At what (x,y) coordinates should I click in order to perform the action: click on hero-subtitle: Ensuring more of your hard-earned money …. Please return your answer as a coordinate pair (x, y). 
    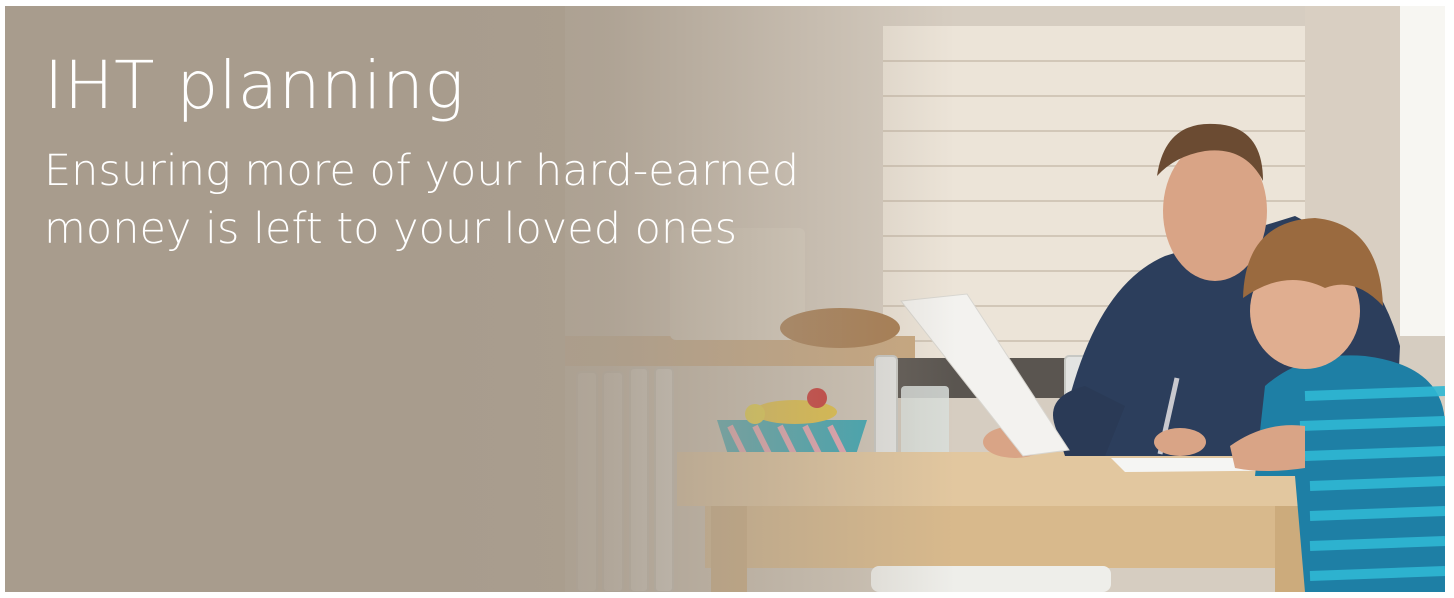
    Looking at the image, I should click on (422, 200).